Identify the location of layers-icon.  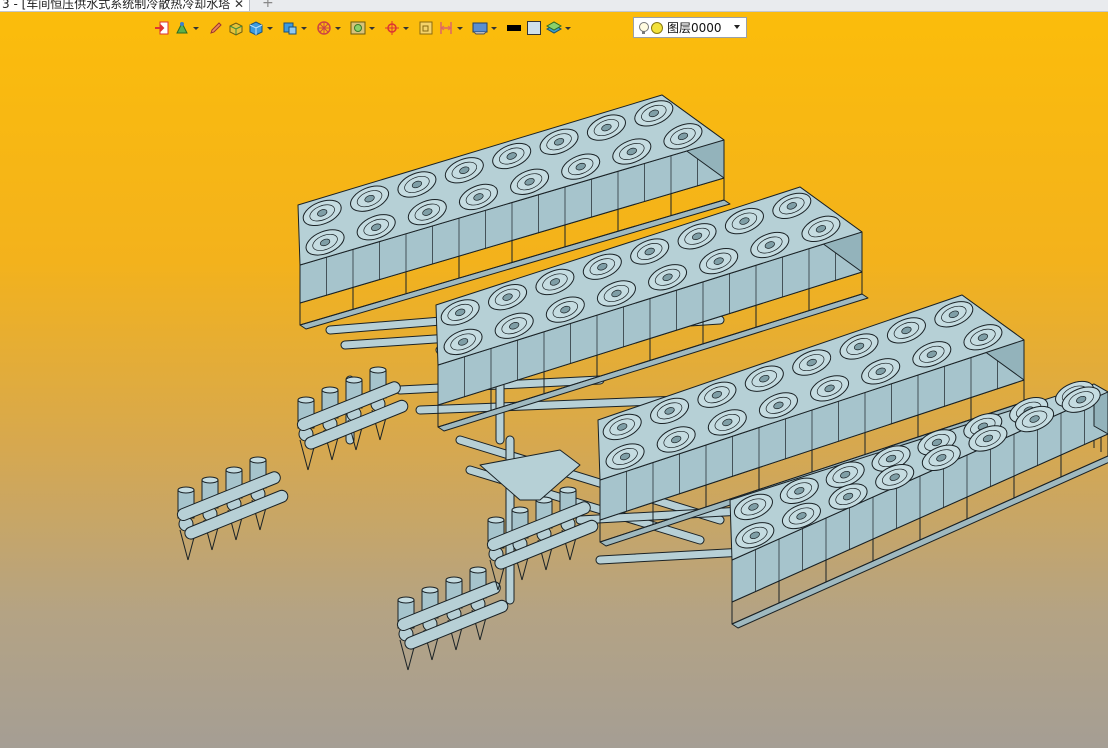
(554, 28).